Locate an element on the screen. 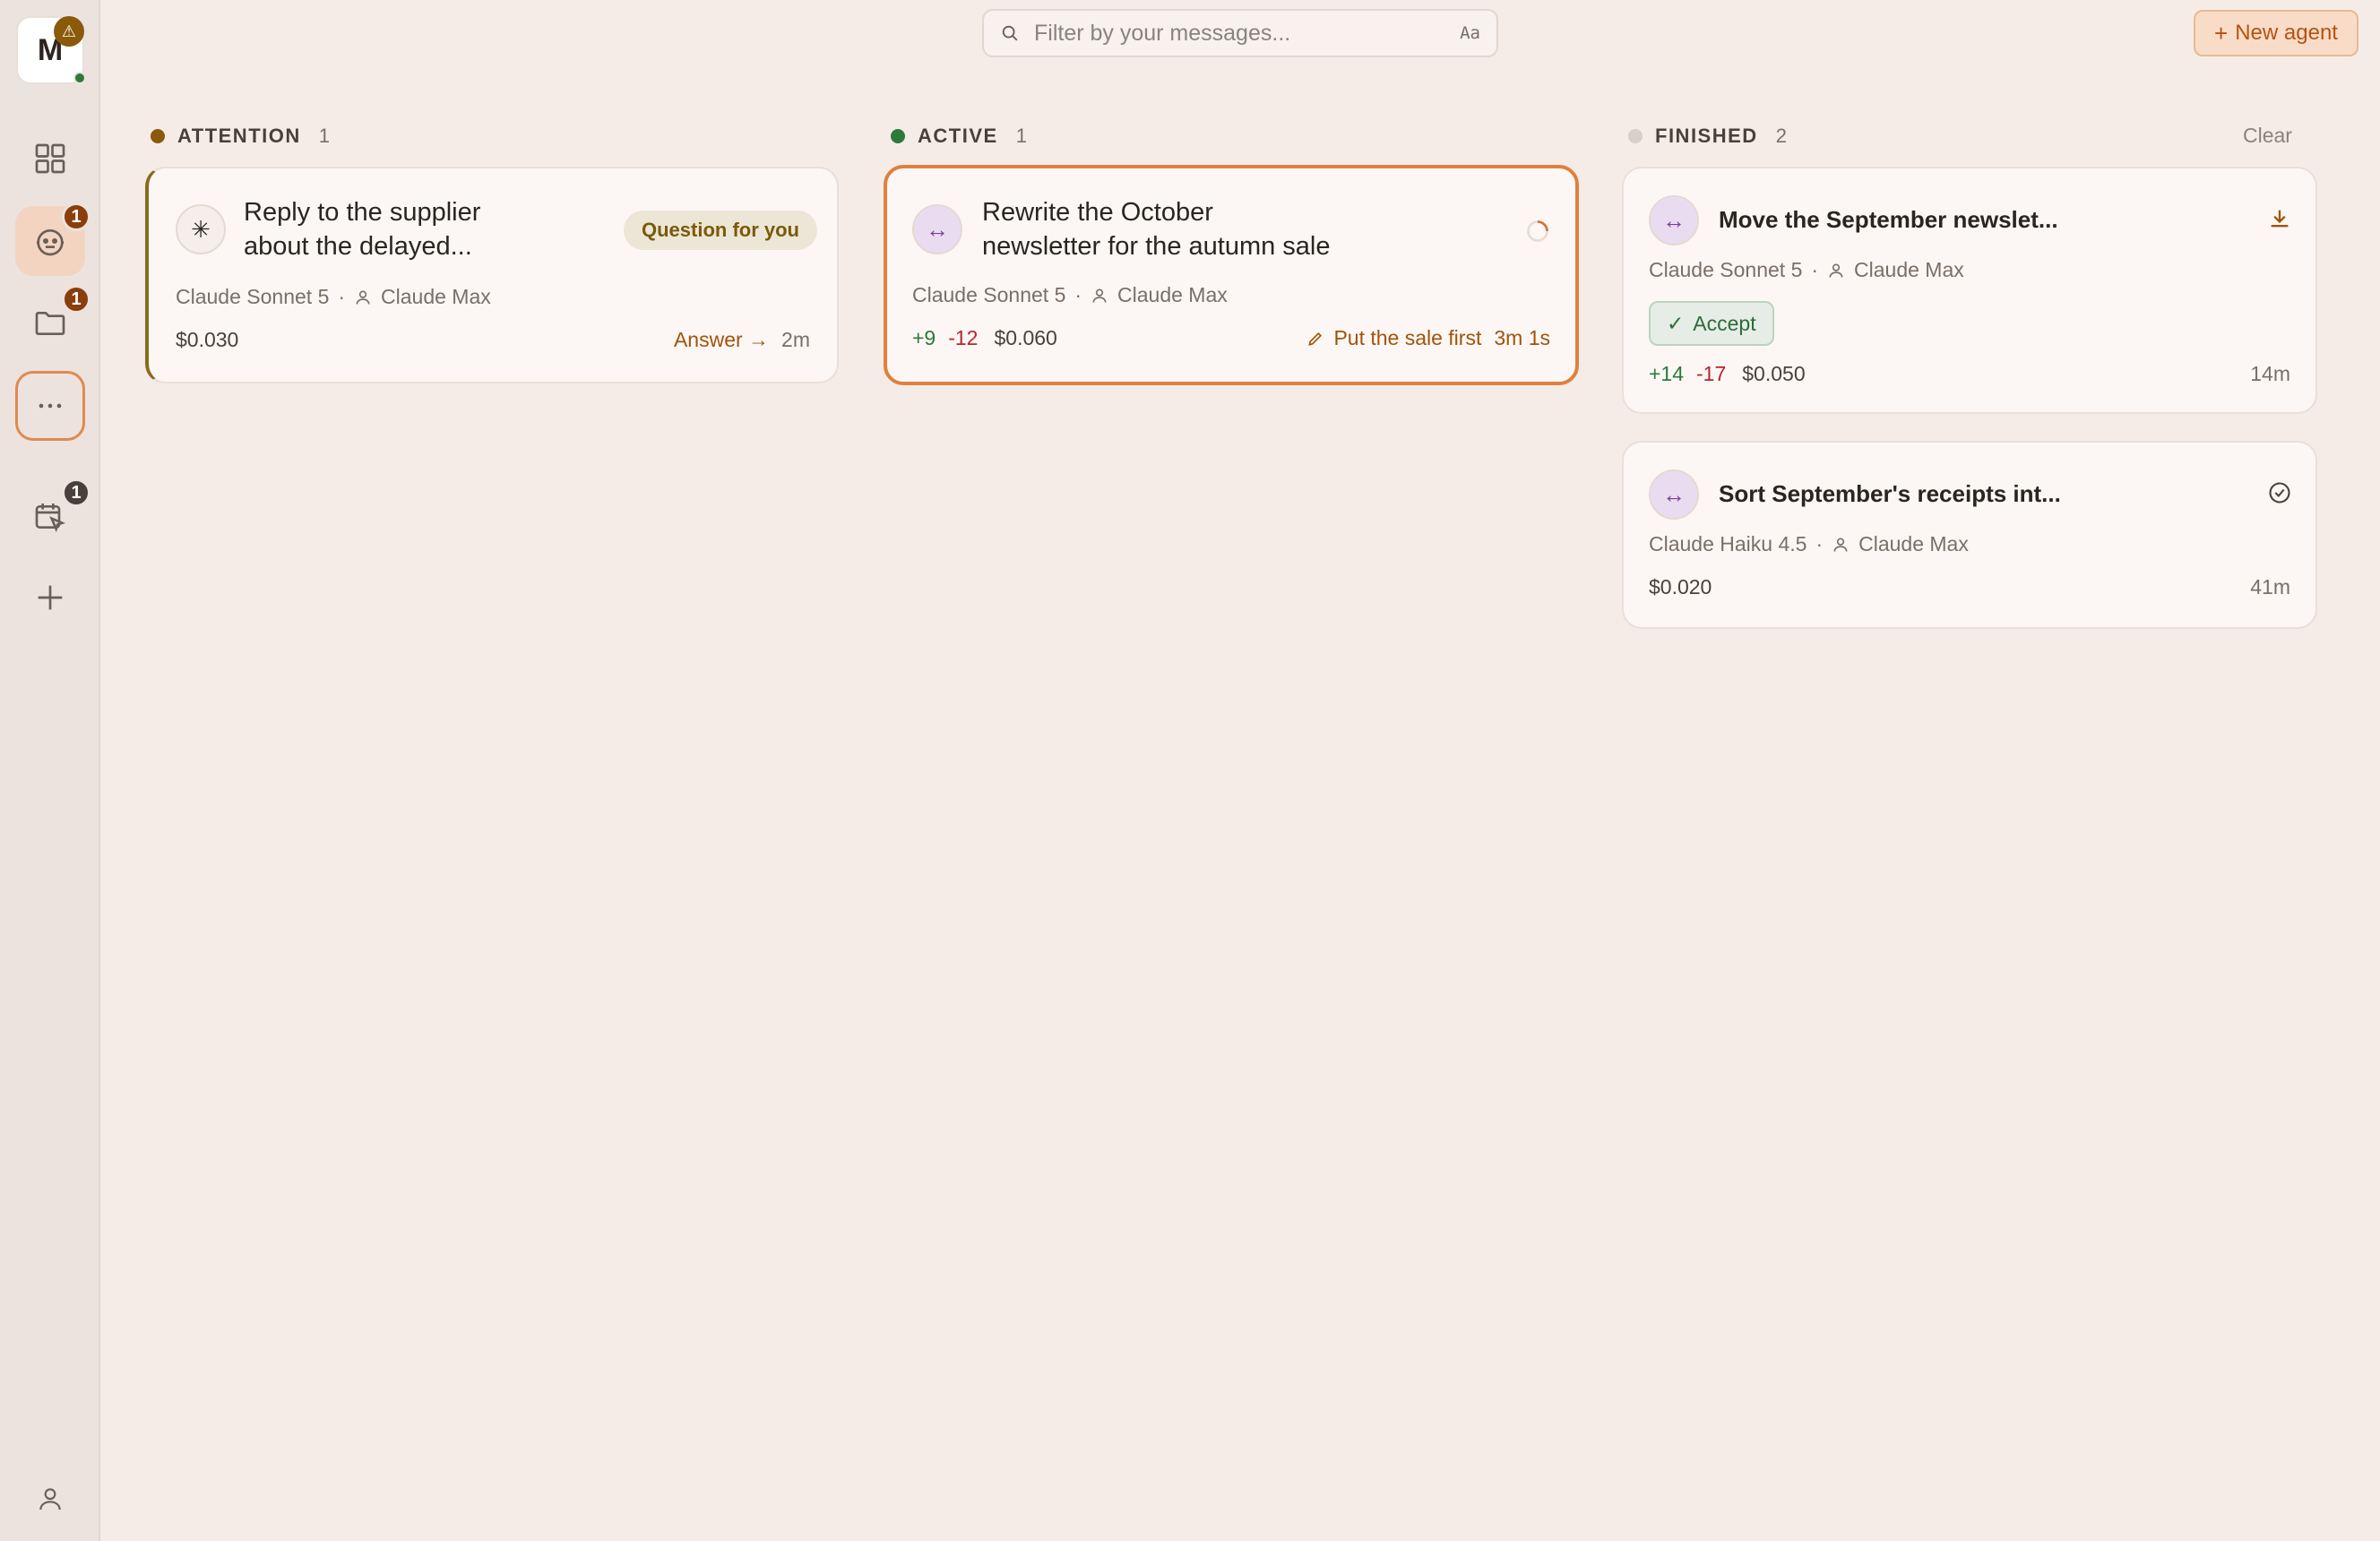 The image size is (2380, 1541). online-status-dot is located at coordinates (79, 78).